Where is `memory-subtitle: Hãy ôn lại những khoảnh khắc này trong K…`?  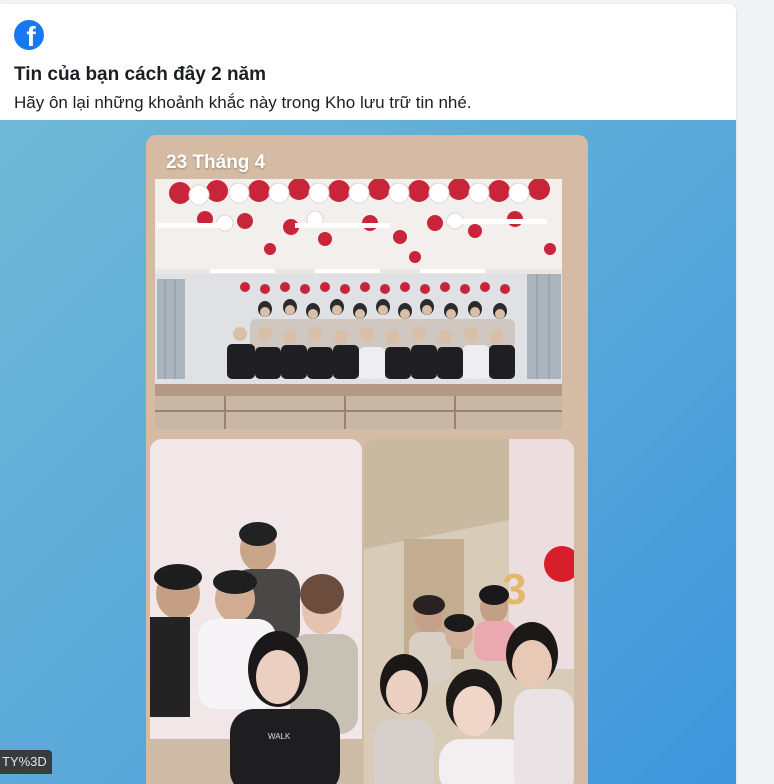
memory-subtitle: Hãy ôn lại những khoảnh khắc này trong K… is located at coordinates (243, 102).